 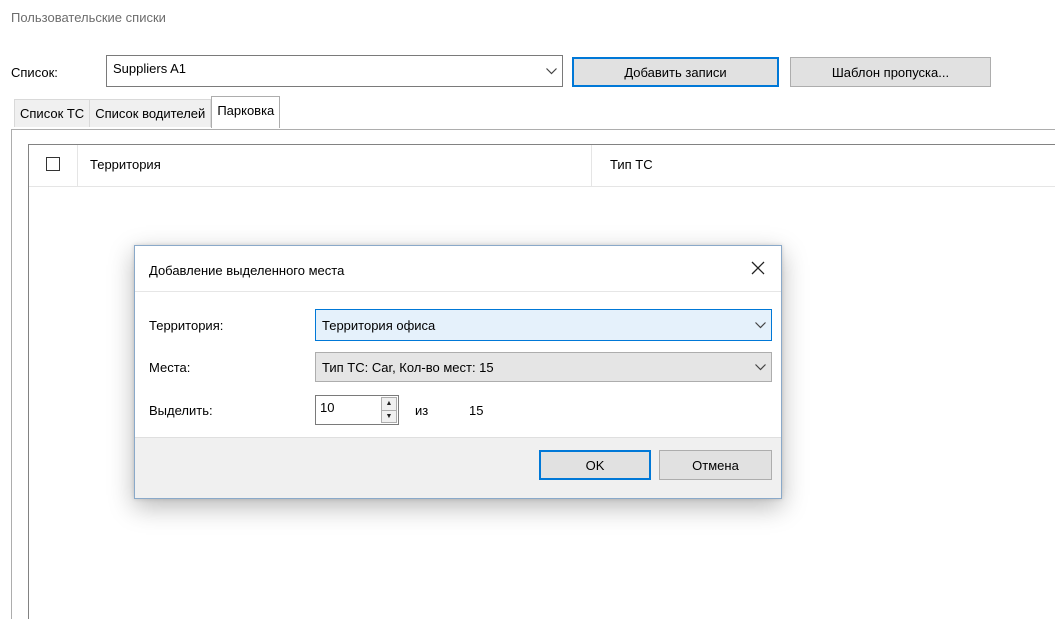 I want to click on territory-select: Территория офиса, so click(x=543, y=325).